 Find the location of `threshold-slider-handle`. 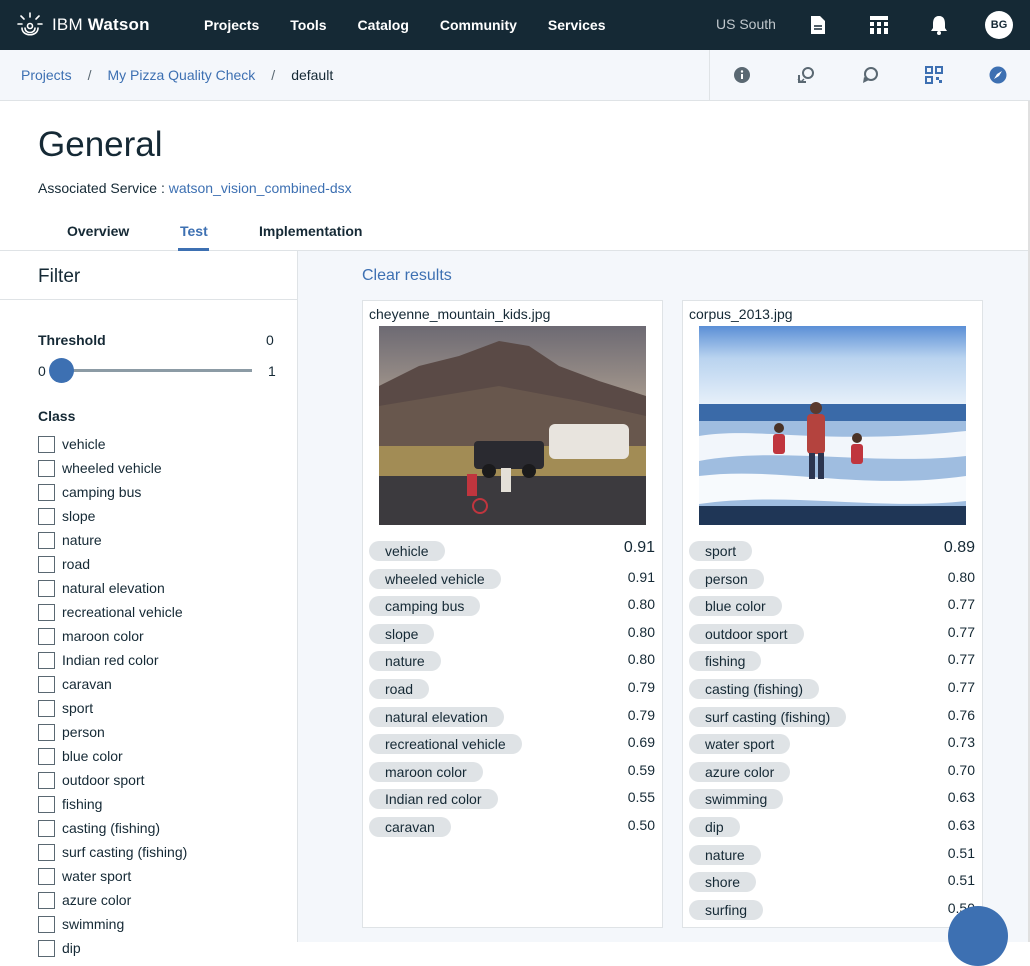

threshold-slider-handle is located at coordinates (61, 370).